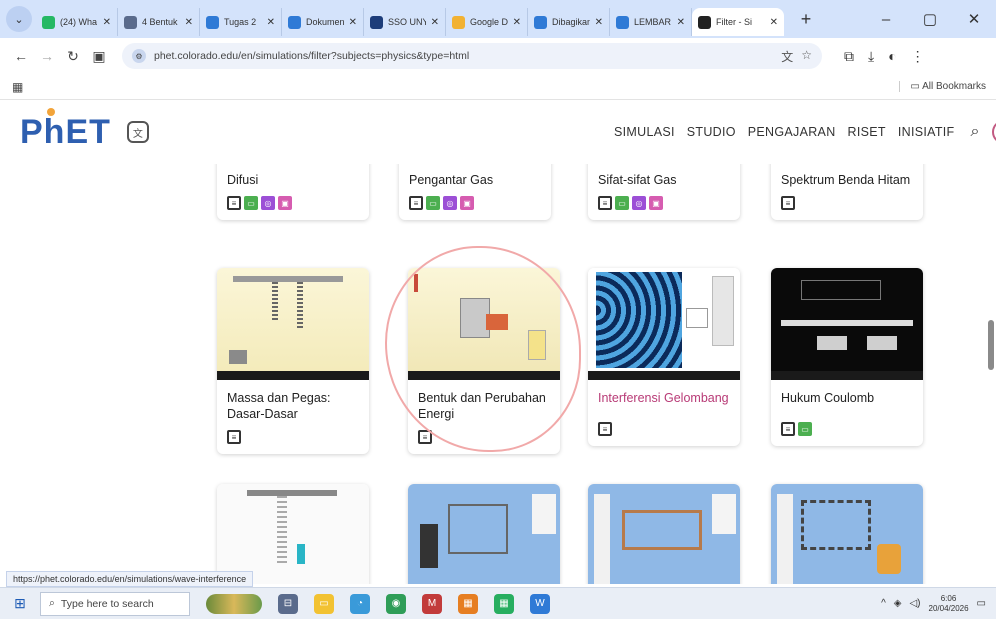 This screenshot has width=996, height=619. What do you see at coordinates (293, 375) in the screenshot?
I see `thumb-bar` at bounding box center [293, 375].